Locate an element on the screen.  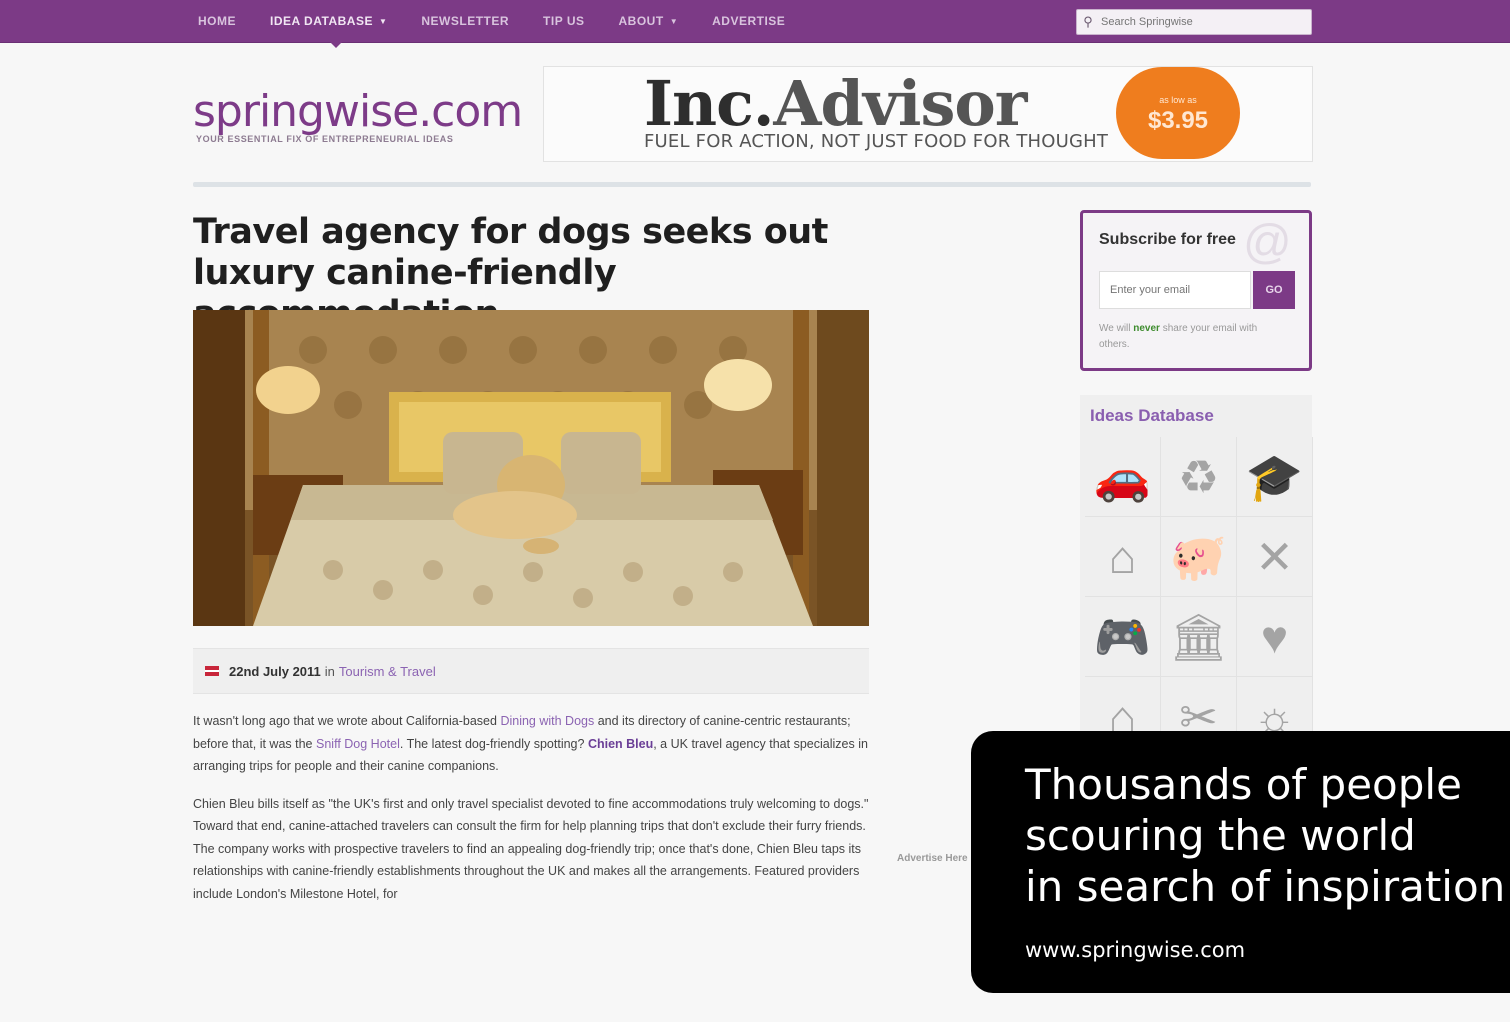
ad-price-badge: as low as $3.95 is located at coordinates (1178, 113).